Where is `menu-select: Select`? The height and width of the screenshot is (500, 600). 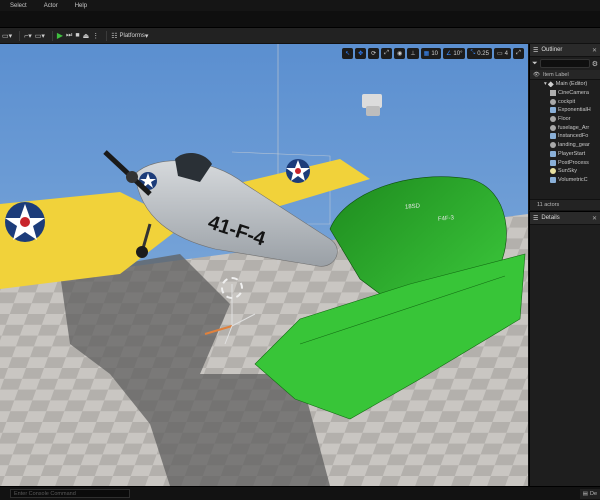
menu-select: Select is located at coordinates (18, 6).